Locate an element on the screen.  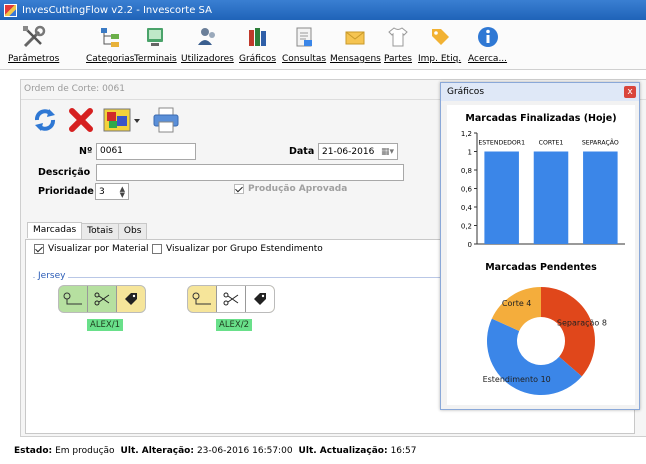
color-picker-button is located at coordinates (123, 121).